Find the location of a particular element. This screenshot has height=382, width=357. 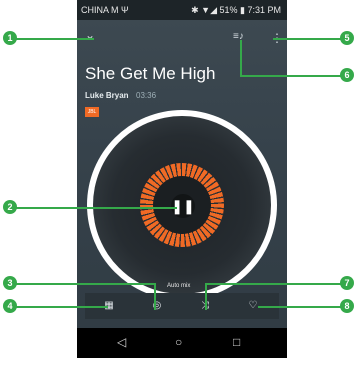

song-title: She Get Me High is located at coordinates (150, 73).